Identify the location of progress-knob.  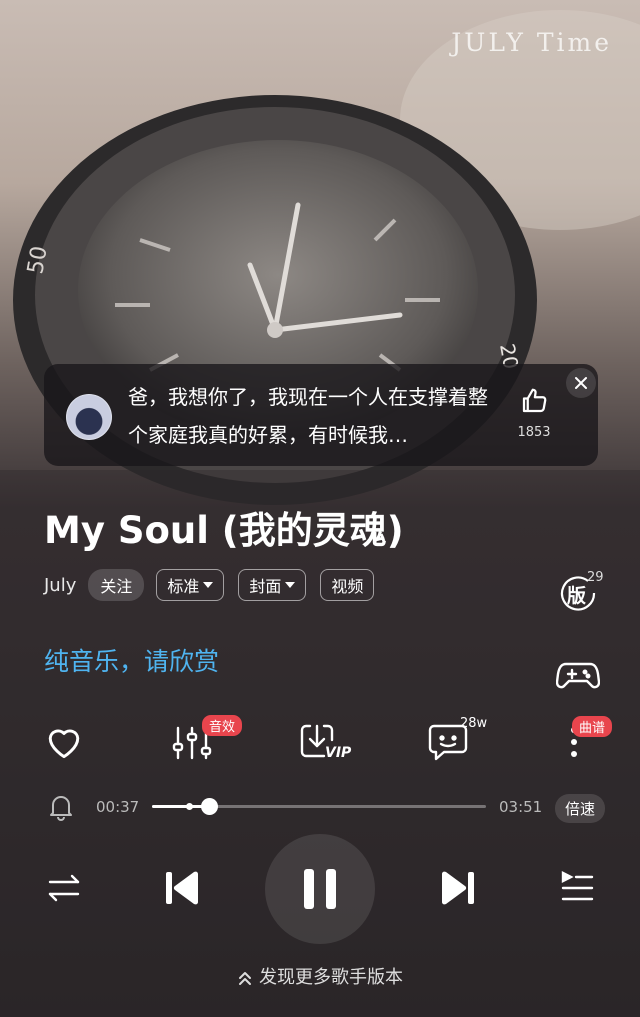
(209, 806).